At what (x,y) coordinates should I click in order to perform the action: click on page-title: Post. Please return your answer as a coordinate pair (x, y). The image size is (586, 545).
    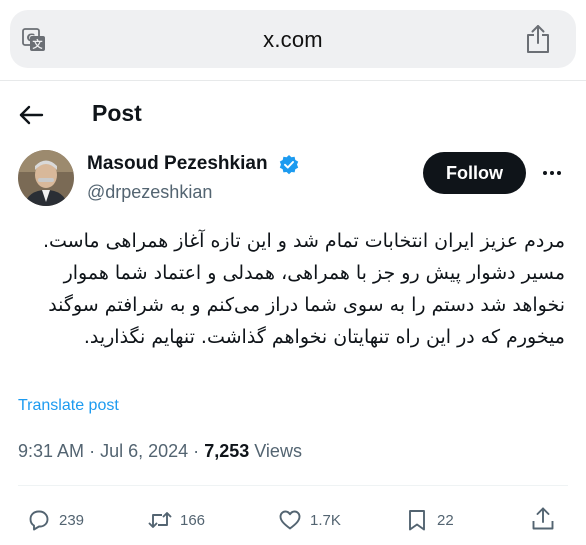
    Looking at the image, I should click on (117, 113).